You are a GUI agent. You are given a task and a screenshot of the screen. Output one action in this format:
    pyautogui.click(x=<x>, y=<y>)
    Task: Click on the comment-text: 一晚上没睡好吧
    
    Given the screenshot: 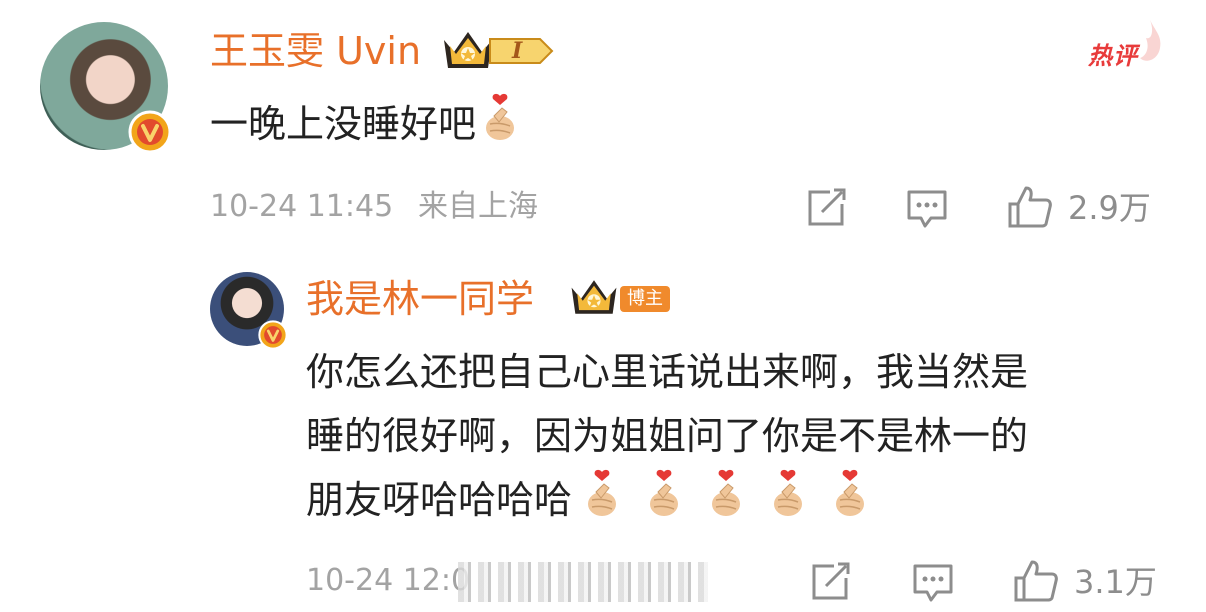 What is the action you would take?
    pyautogui.click(x=365, y=126)
    